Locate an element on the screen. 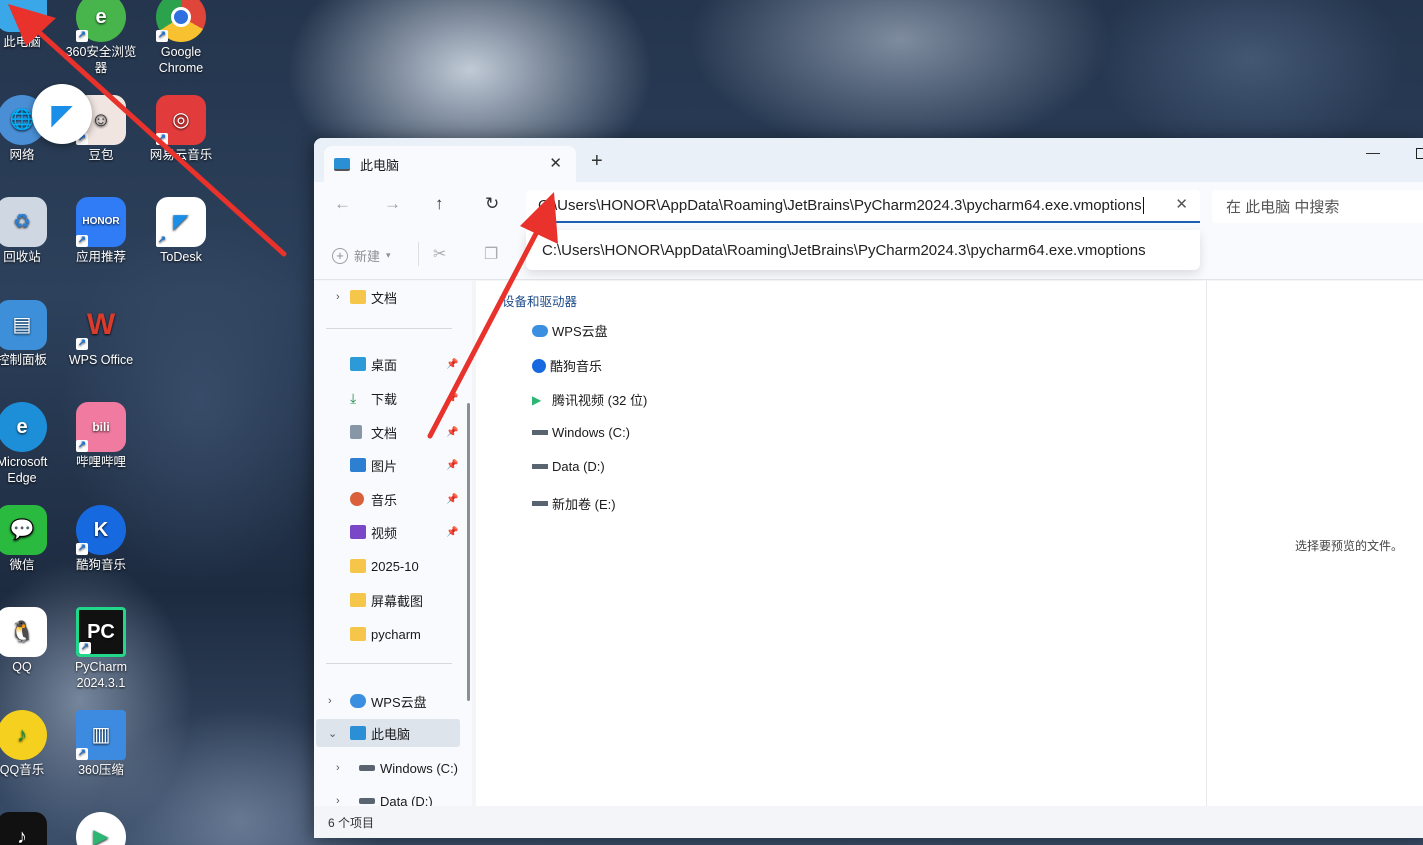 Image resolution: width=1423 pixels, height=845 pixels. desktop-icon-this-pc: 此电脑 is located at coordinates (31, 25).